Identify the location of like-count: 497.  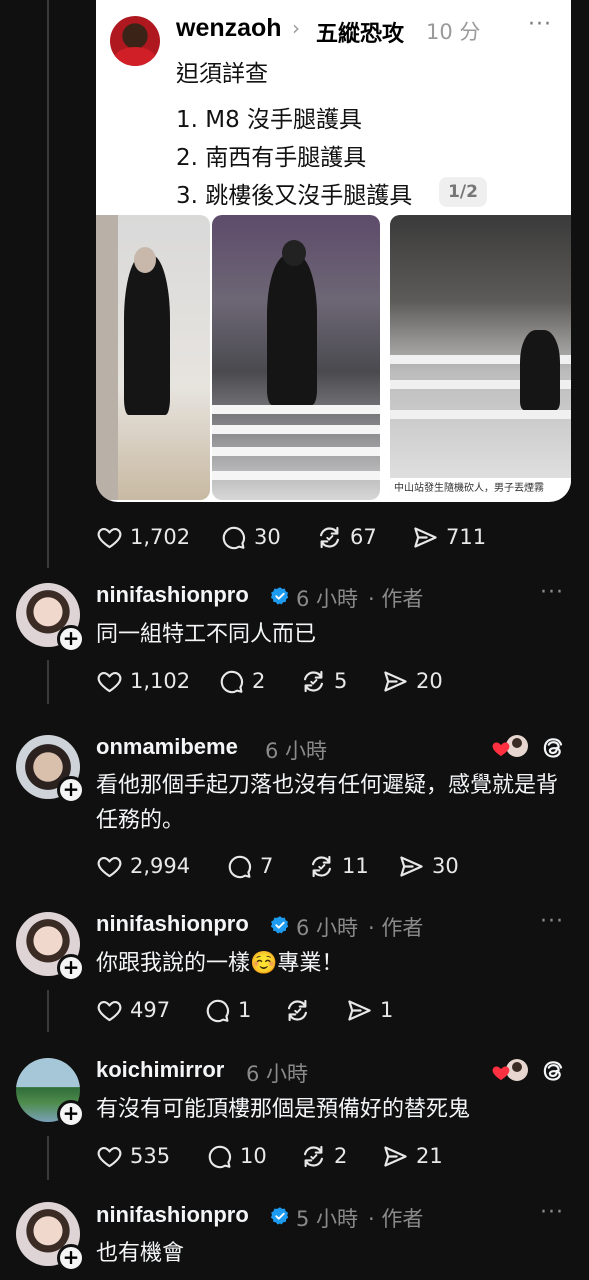
(150, 1010).